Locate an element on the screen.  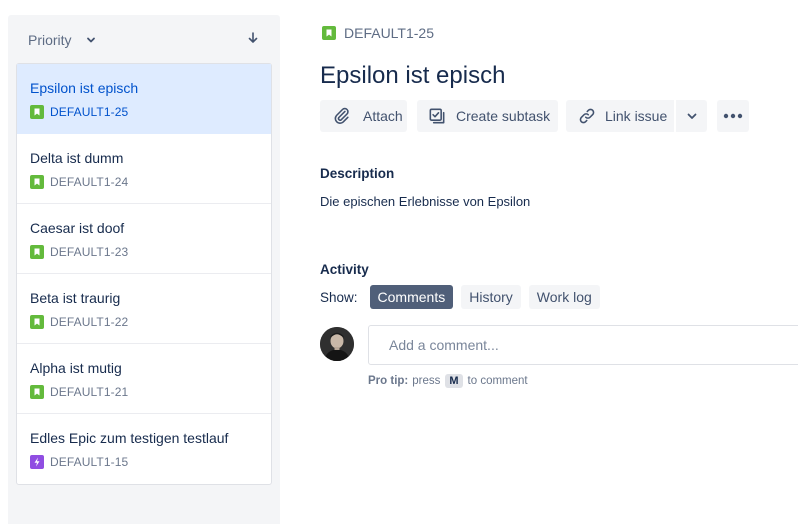
issue-toolbar: Attach Create subtask Link issue is located at coordinates (534, 116).